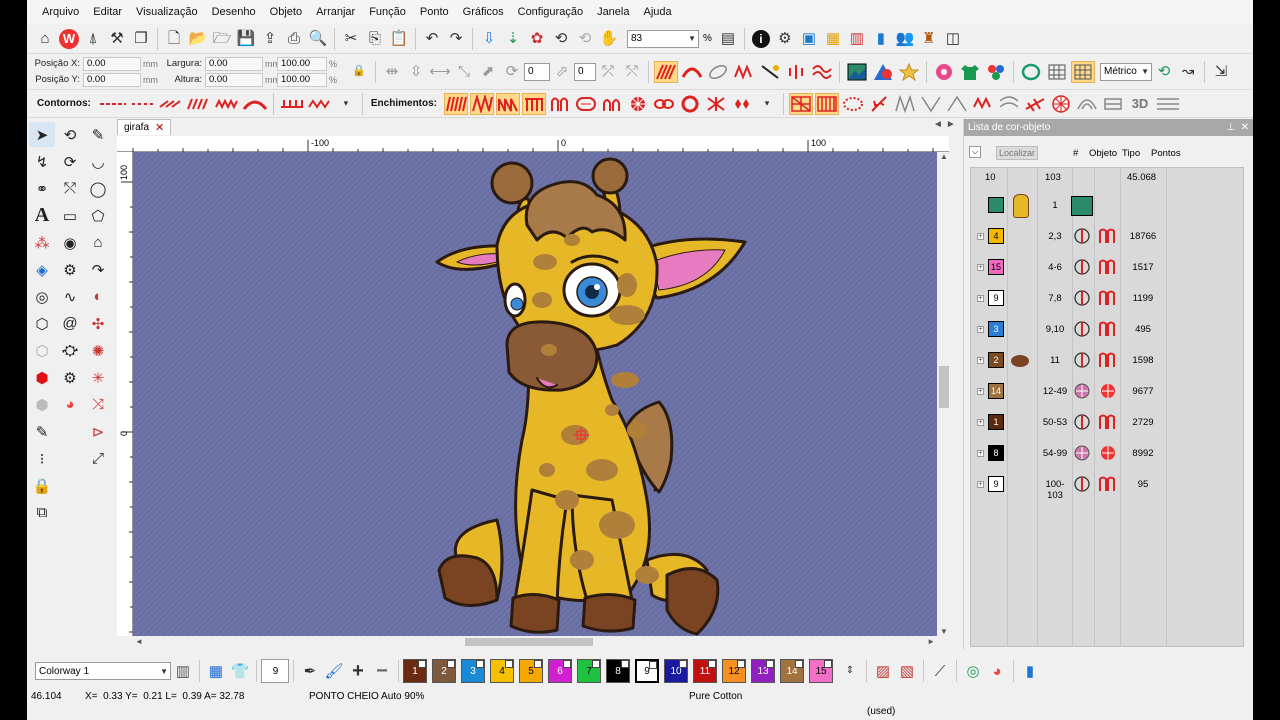 The width and height of the screenshot is (1280, 720). I want to click on color-blocks-icon: ▦, so click(216, 671).